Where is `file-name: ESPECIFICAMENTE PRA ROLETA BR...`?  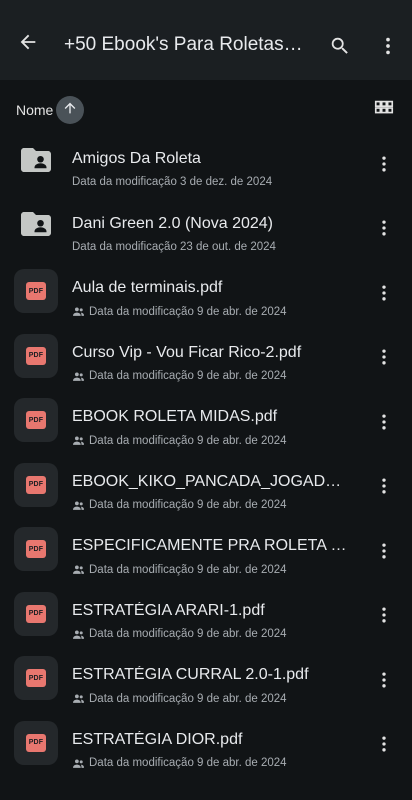
file-name: ESPECIFICAMENTE PRA ROLETA BR... is located at coordinates (211, 545).